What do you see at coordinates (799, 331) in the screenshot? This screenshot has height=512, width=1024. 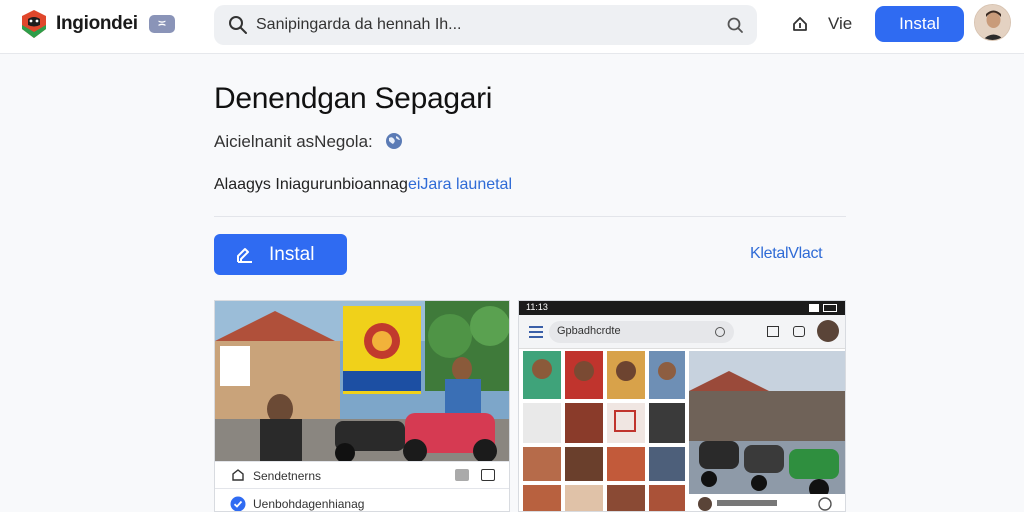 I see `phone-bell-icon` at bounding box center [799, 331].